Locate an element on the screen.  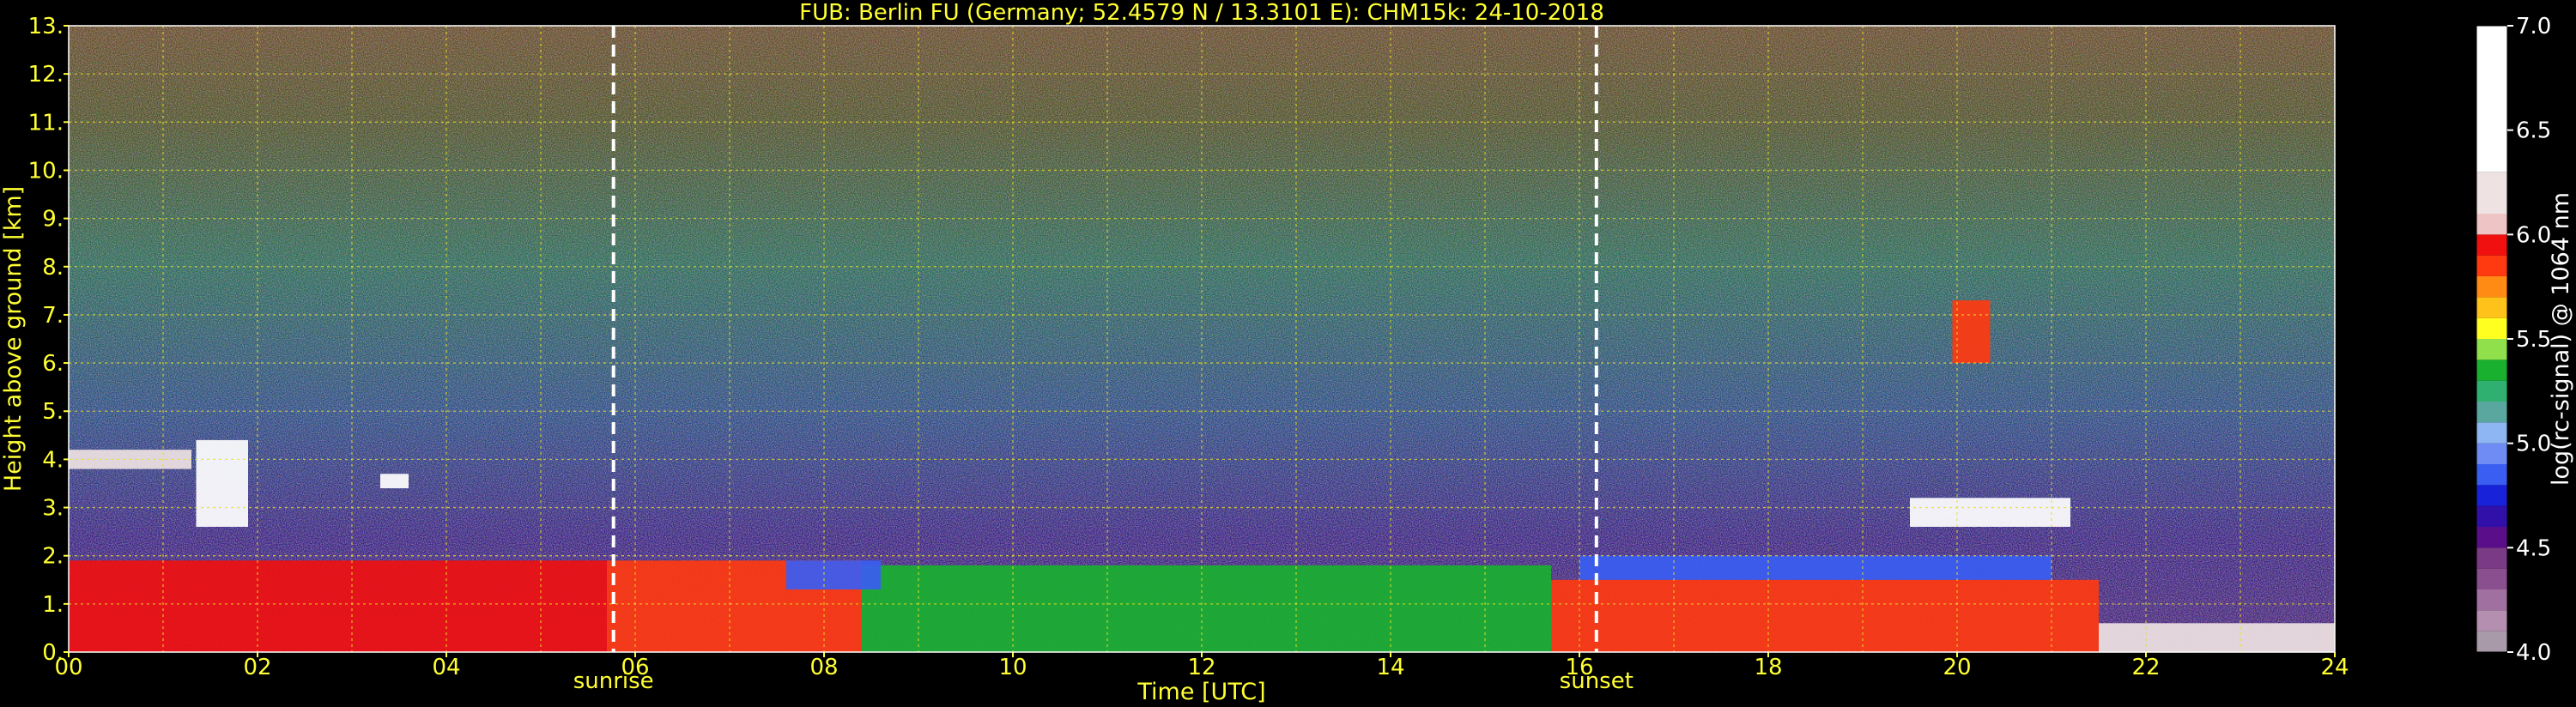
y-tick-label: 1. is located at coordinates (53, 605).